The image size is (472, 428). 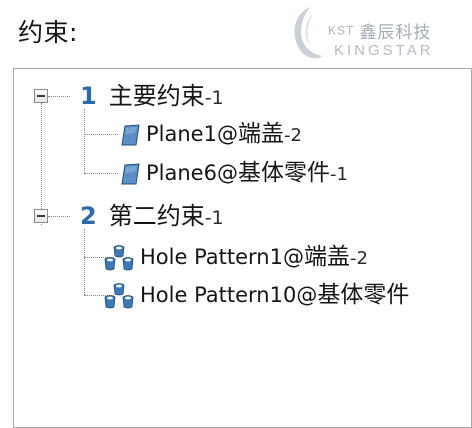 I want to click on kingstar-logo-icon, so click(x=308, y=33).